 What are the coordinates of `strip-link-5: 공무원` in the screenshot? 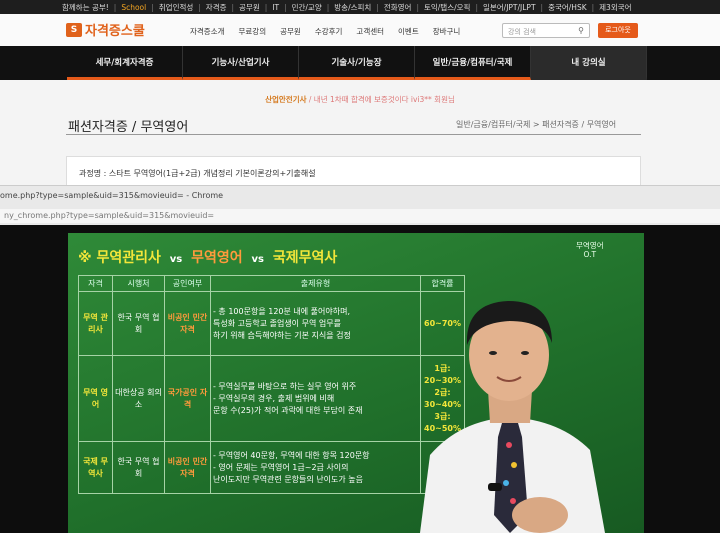 It's located at (249, 7).